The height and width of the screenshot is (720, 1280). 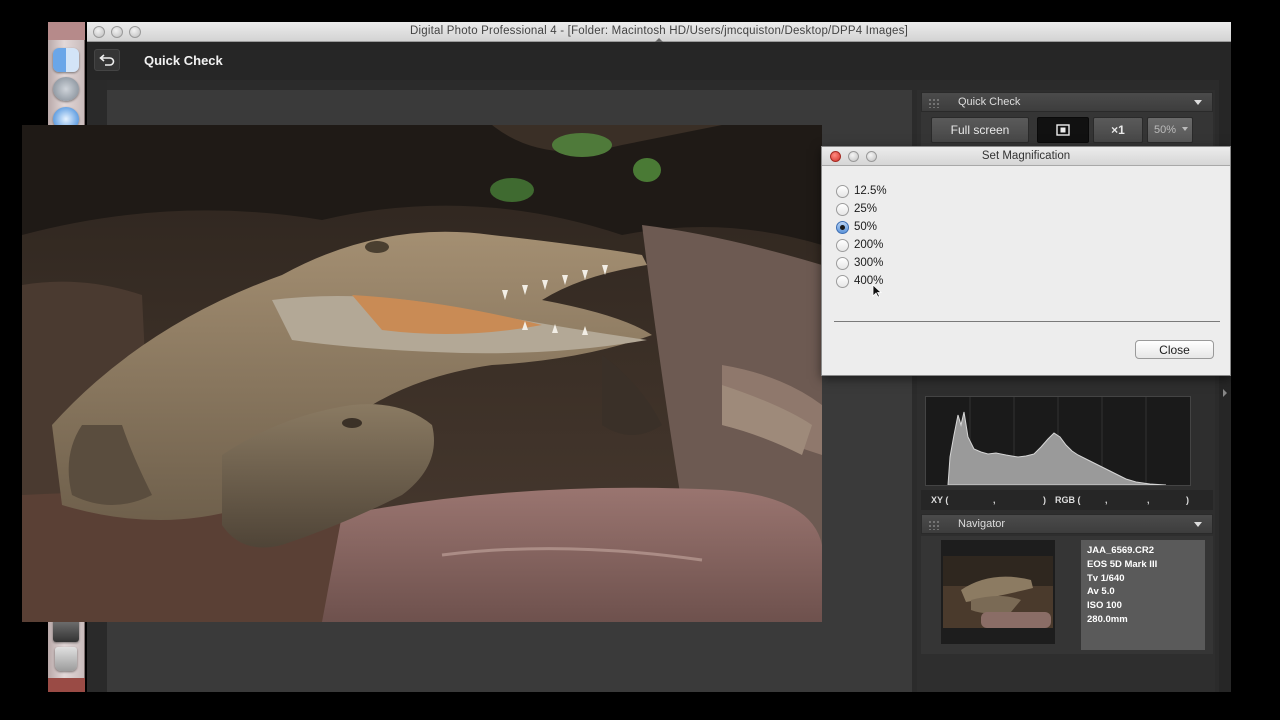 What do you see at coordinates (869, 245) in the screenshot?
I see `radio-label: 200%` at bounding box center [869, 245].